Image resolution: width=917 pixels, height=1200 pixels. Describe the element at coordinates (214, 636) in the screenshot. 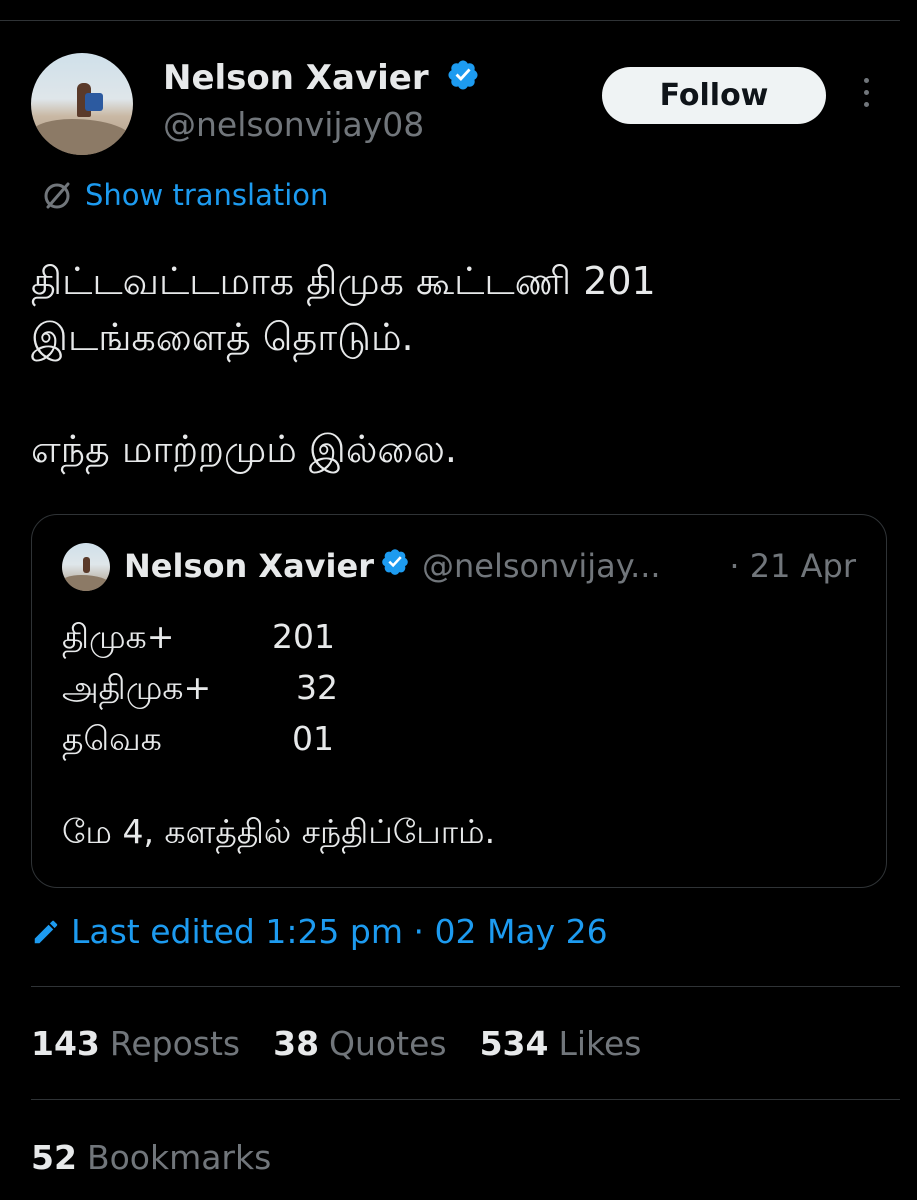

I see `quoted-seat-row: திமுக+ 201` at that location.